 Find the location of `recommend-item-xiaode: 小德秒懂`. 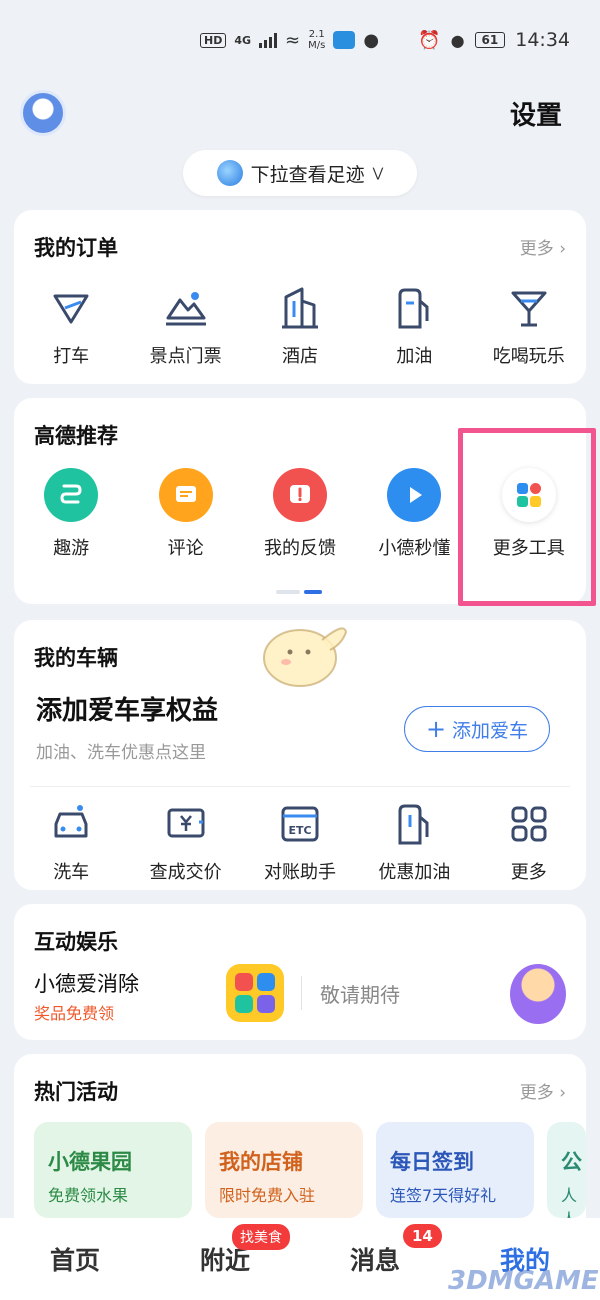

recommend-item-xiaode: 小德秒懂 is located at coordinates (414, 514).